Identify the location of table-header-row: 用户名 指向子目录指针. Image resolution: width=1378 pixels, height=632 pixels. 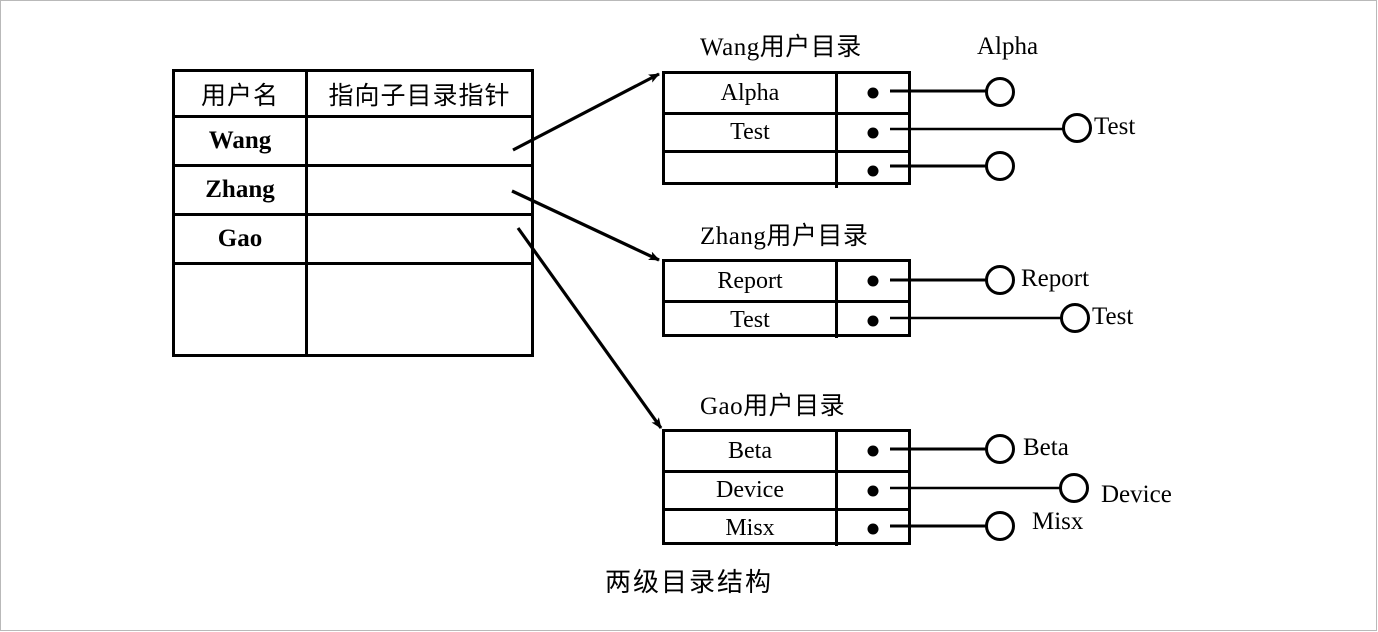
(353, 93).